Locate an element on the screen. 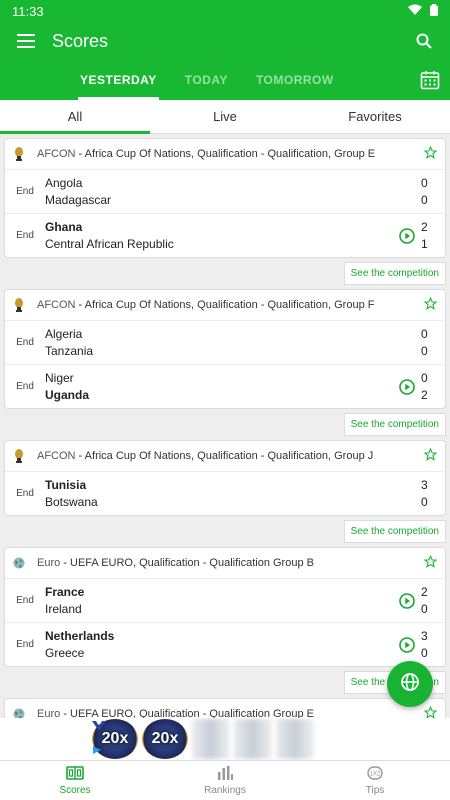  nav-rankings: Rankings is located at coordinates (225, 780).